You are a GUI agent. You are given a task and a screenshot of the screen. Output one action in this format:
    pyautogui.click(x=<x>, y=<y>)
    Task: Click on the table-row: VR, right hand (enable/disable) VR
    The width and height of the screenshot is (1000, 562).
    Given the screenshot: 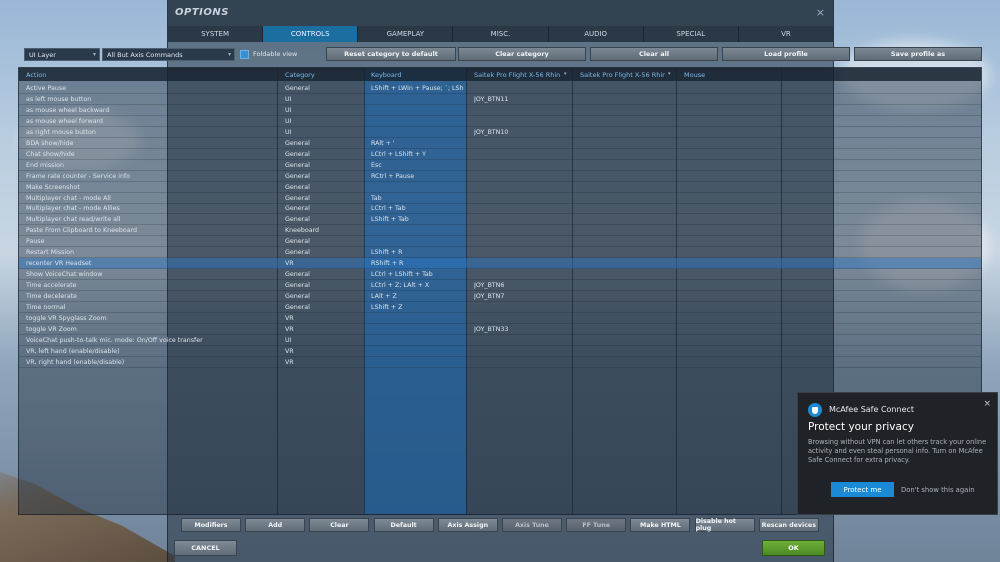 What is the action you would take?
    pyautogui.click(x=500, y=362)
    